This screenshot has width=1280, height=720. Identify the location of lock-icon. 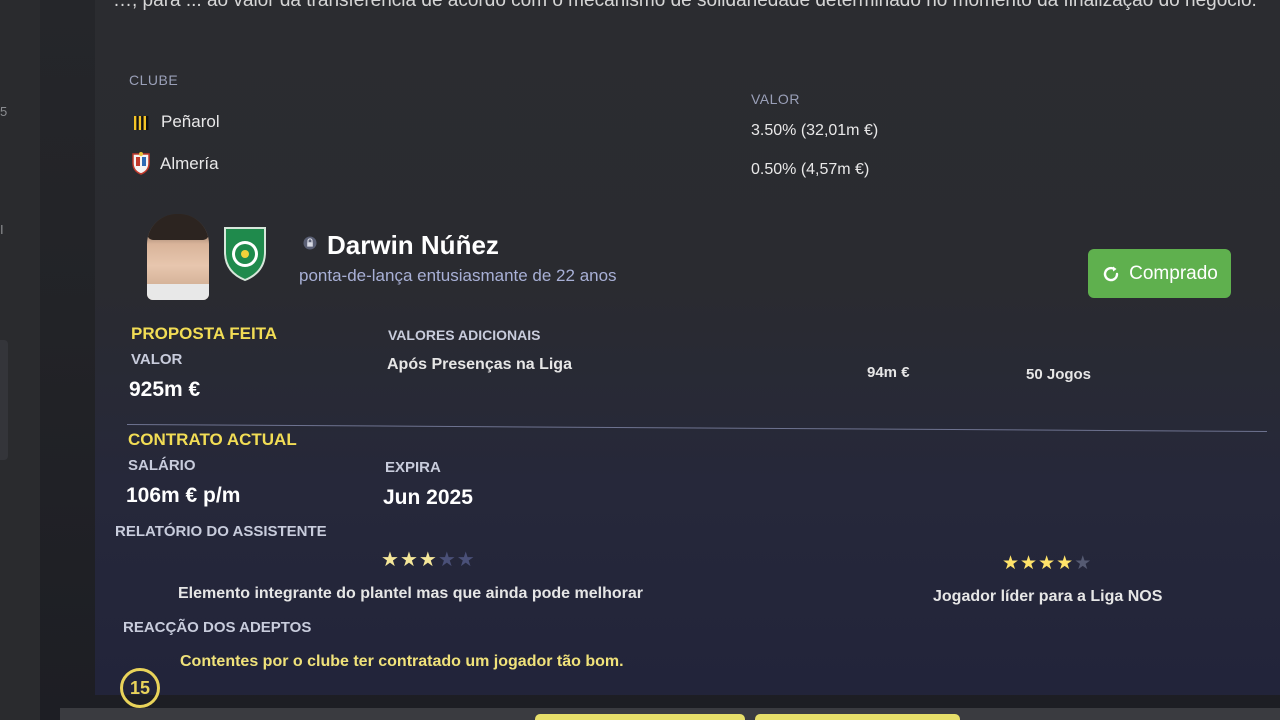
(310, 243).